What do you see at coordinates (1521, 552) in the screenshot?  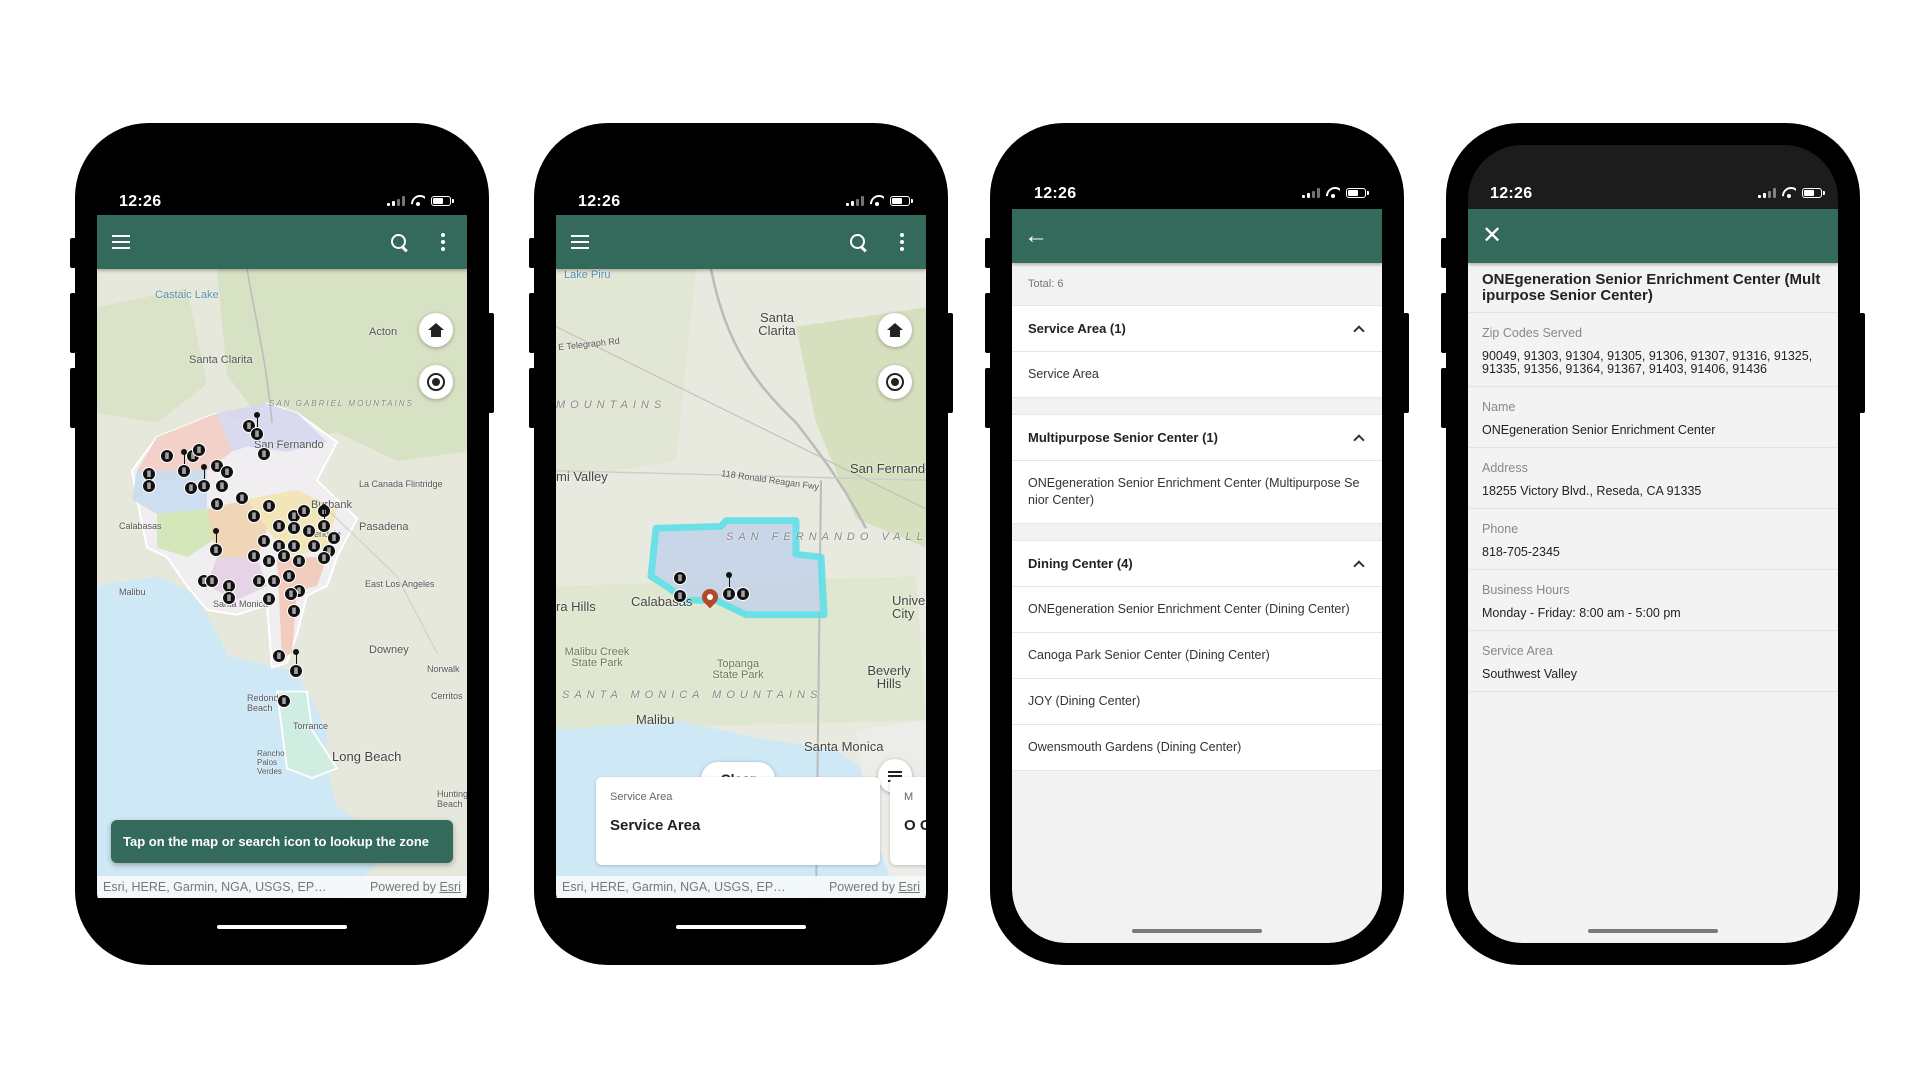 I see `field-value: 818-705-2345` at bounding box center [1521, 552].